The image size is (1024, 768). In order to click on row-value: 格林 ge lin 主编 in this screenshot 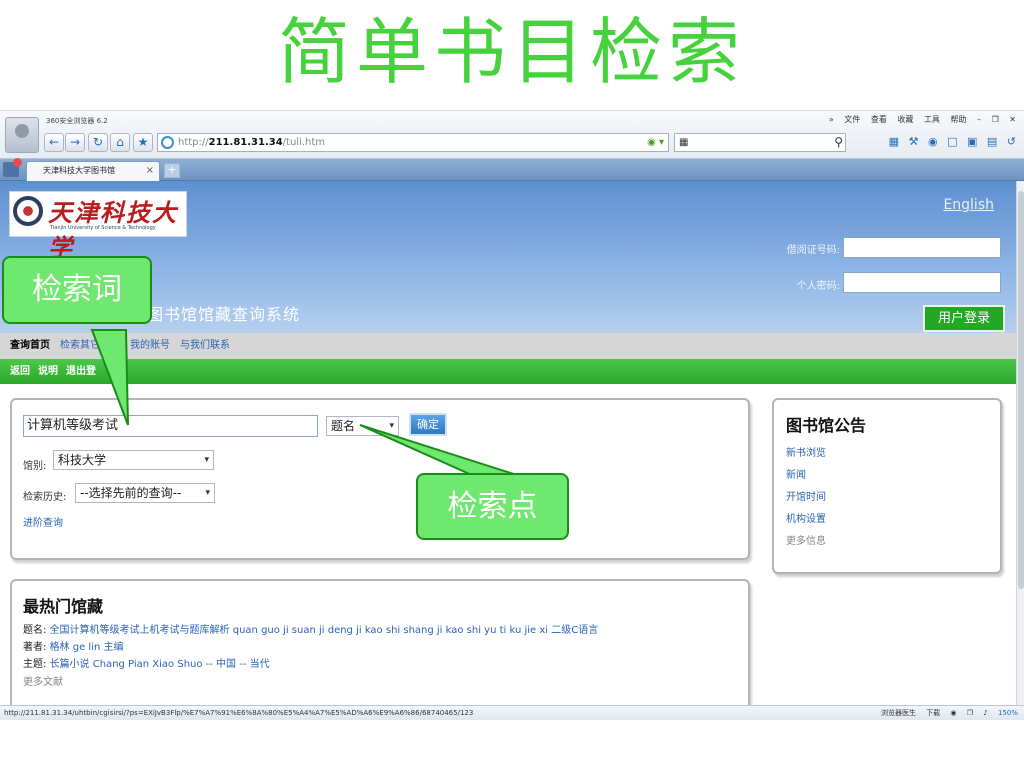, I will do `click(87, 647)`.